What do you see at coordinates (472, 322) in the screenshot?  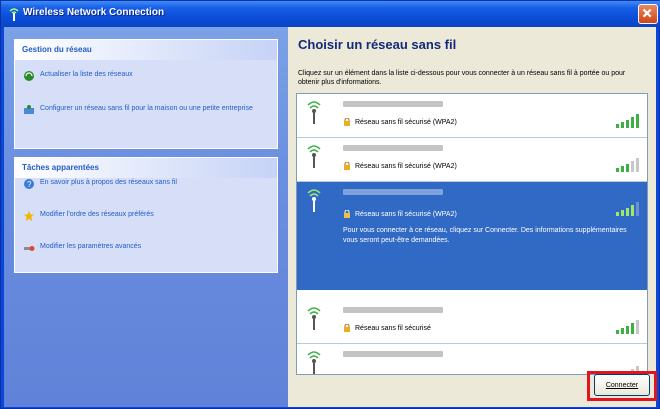 I see `network-item: Réseau sans fil sécurisé` at bounding box center [472, 322].